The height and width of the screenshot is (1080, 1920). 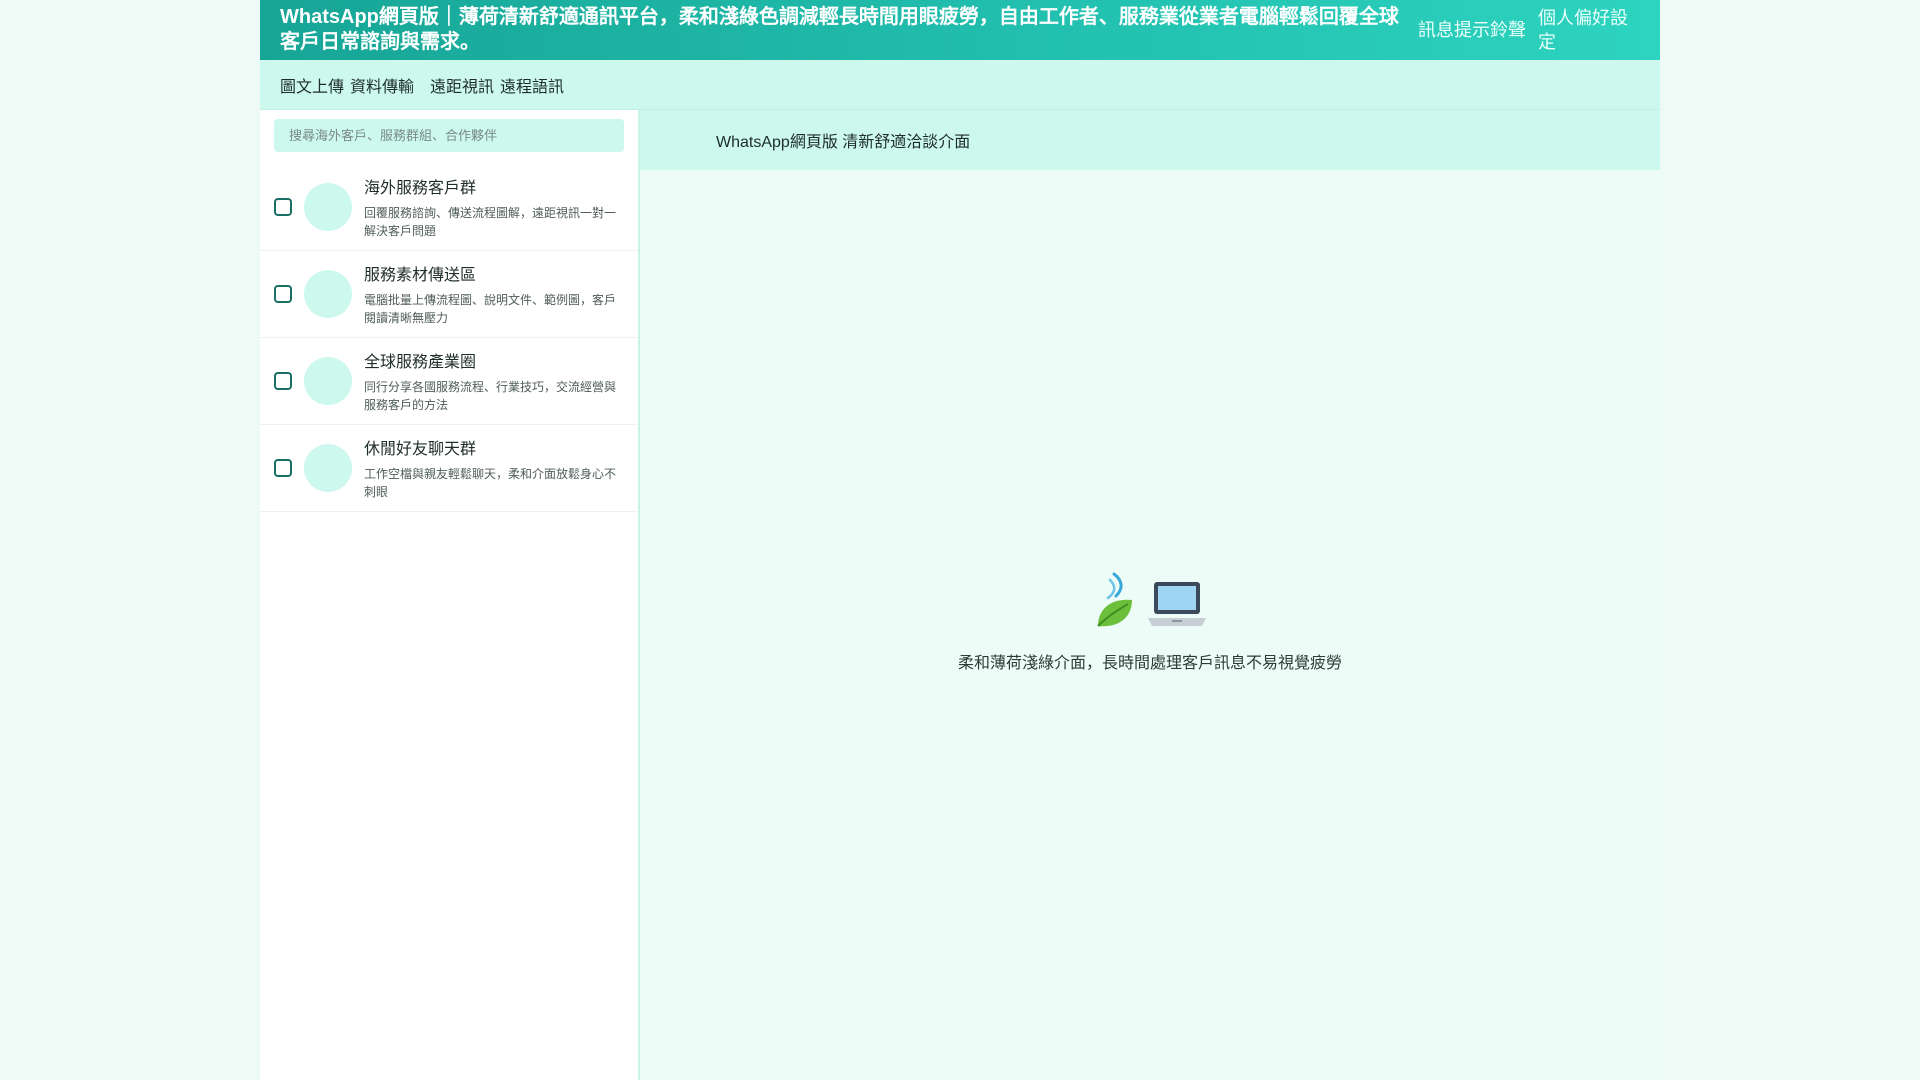 I want to click on chat-name: 服務素材傳送區, so click(x=420, y=275).